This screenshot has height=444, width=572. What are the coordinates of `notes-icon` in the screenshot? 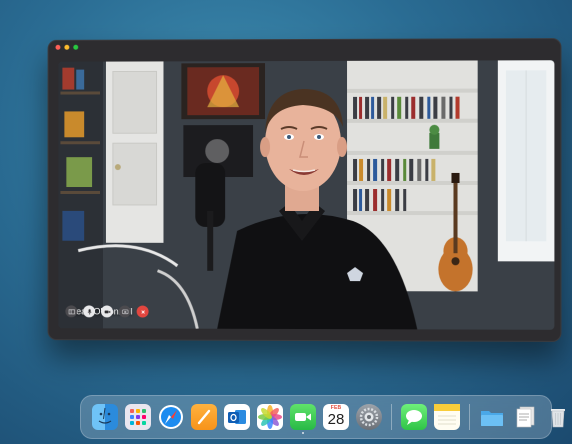 It's located at (447, 417).